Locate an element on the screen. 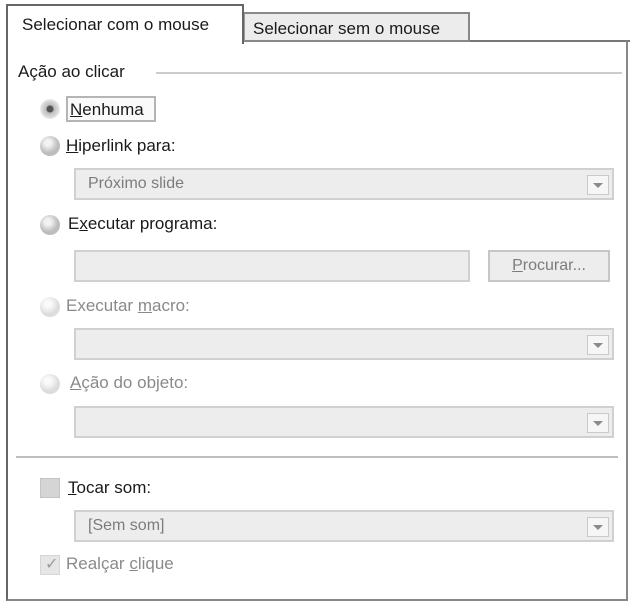  mnemonic: H is located at coordinates (72, 145).